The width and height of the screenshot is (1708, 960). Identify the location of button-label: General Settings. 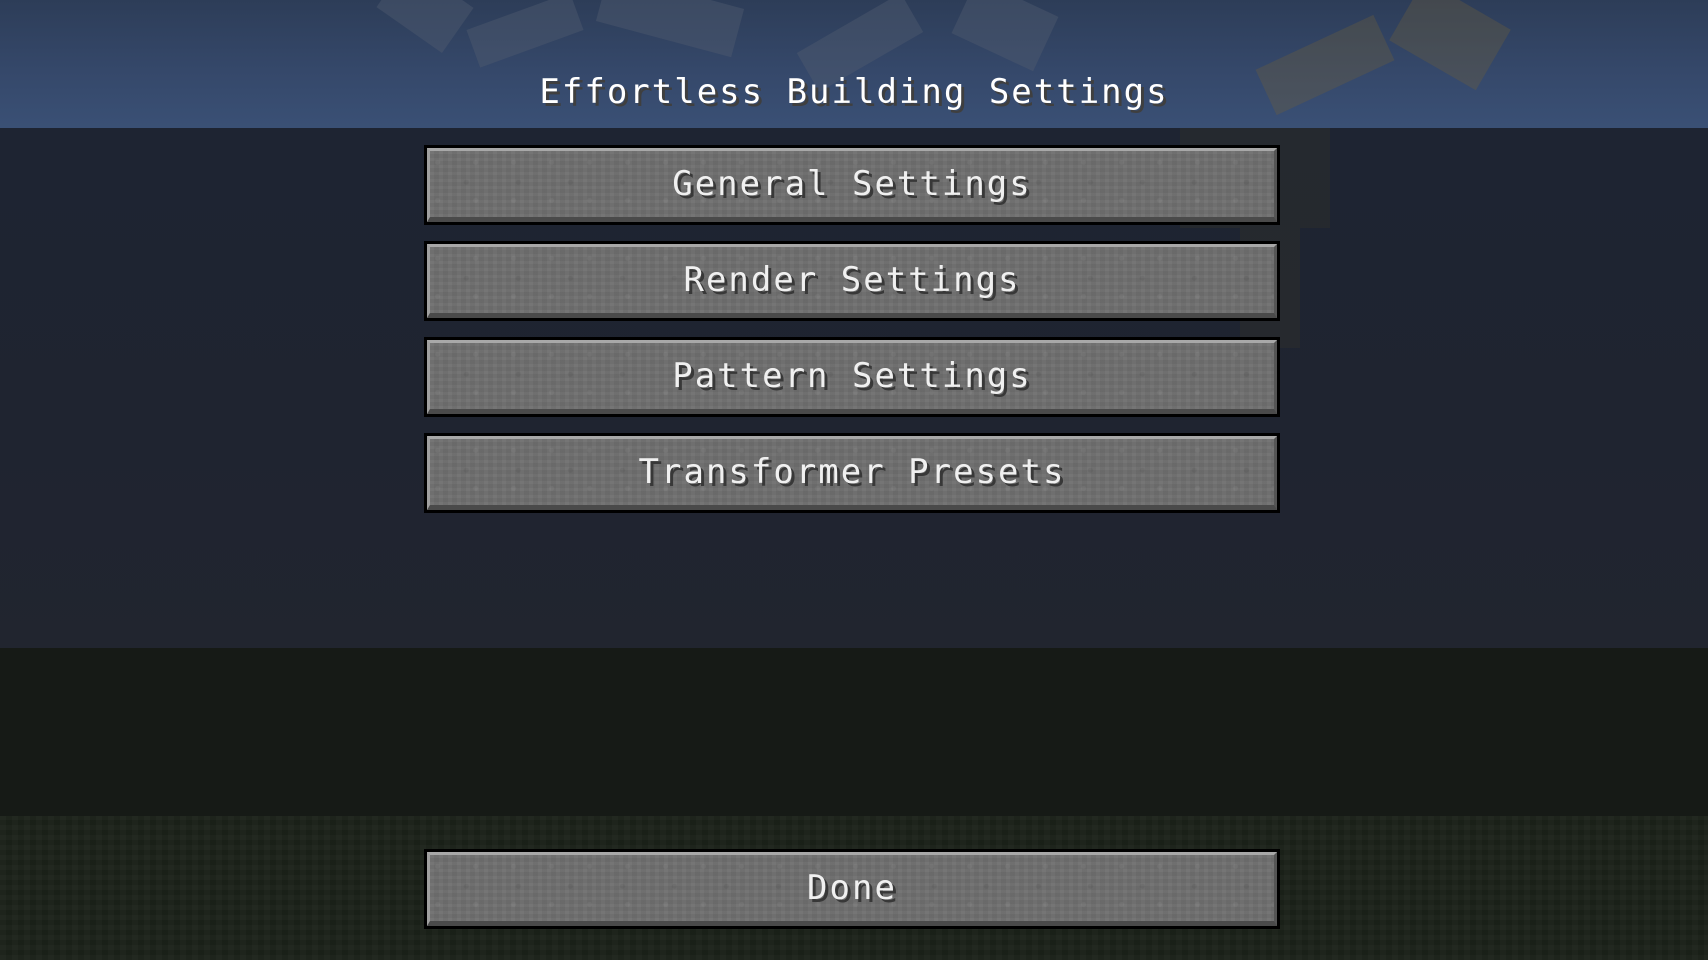
(852, 184).